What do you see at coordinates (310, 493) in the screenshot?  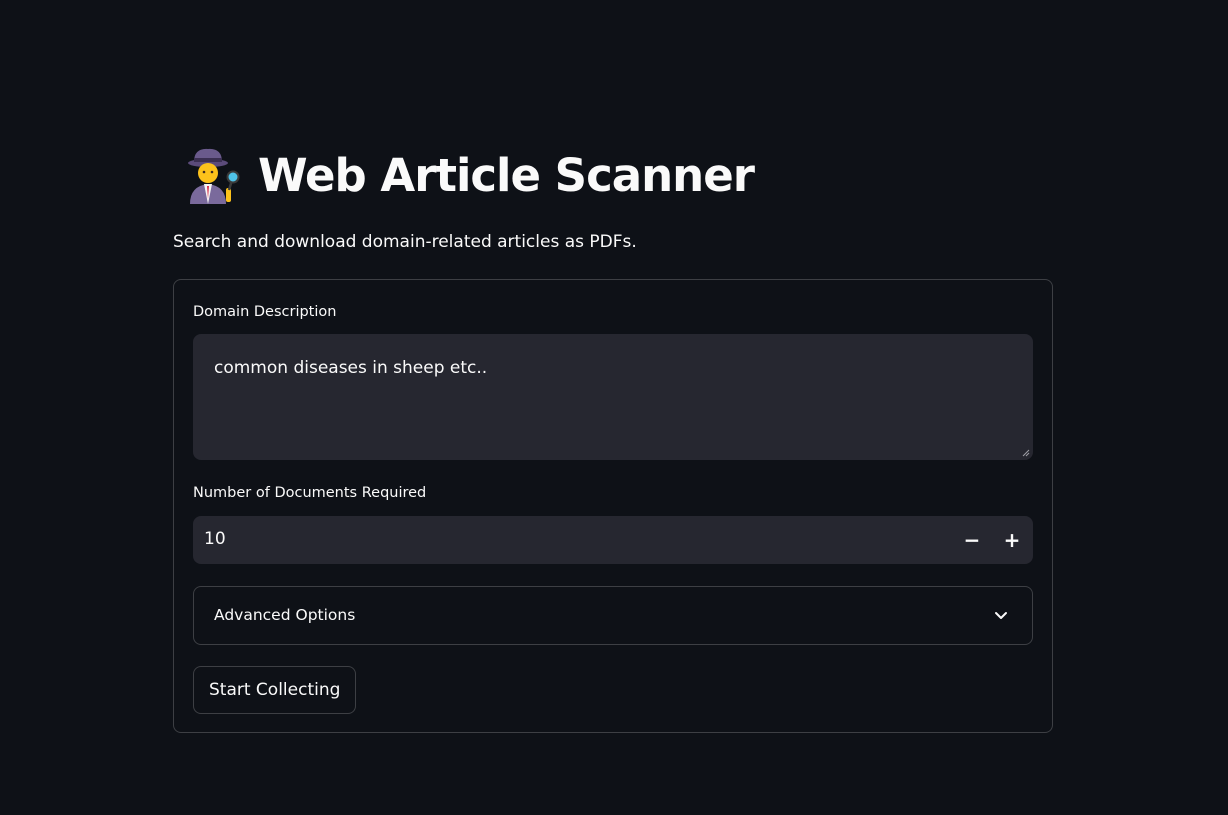 I see `num-documents-label: Number of Documents Required` at bounding box center [310, 493].